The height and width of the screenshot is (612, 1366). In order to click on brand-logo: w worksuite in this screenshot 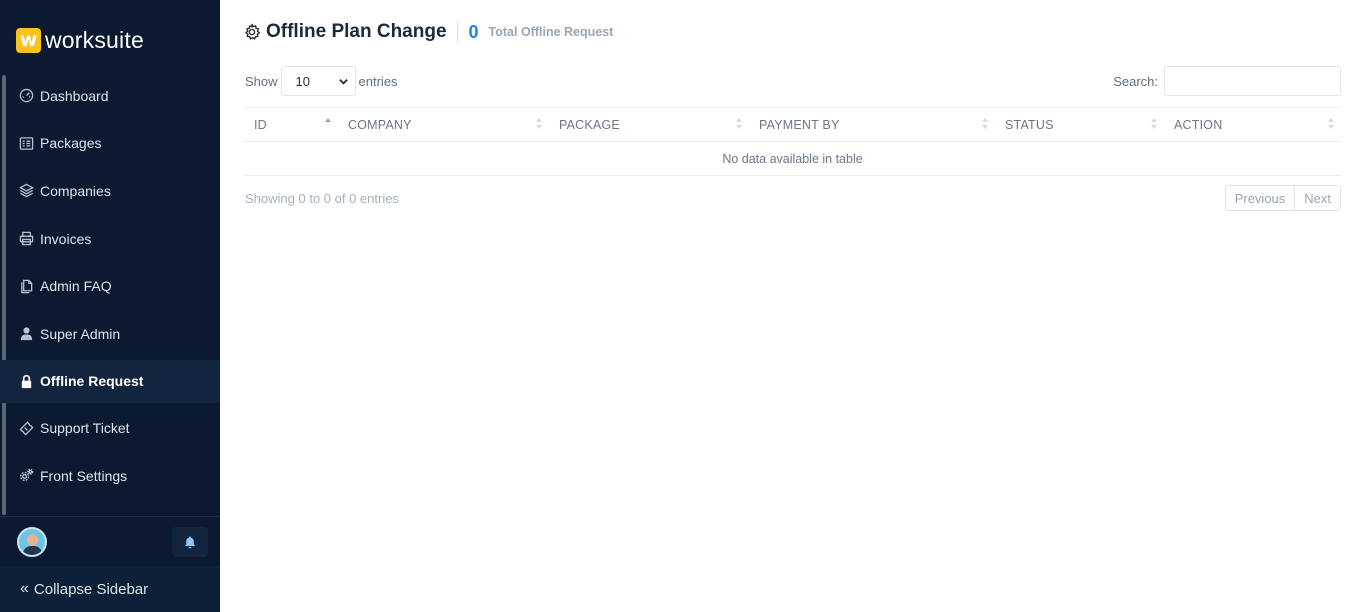, I will do `click(80, 40)`.